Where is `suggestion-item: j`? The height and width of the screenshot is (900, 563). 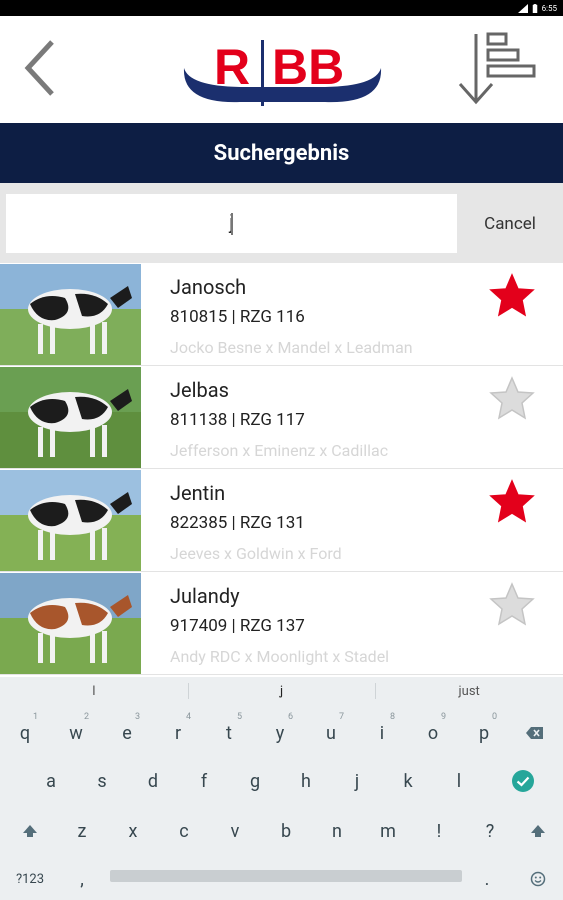 suggestion-item: j is located at coordinates (281, 691).